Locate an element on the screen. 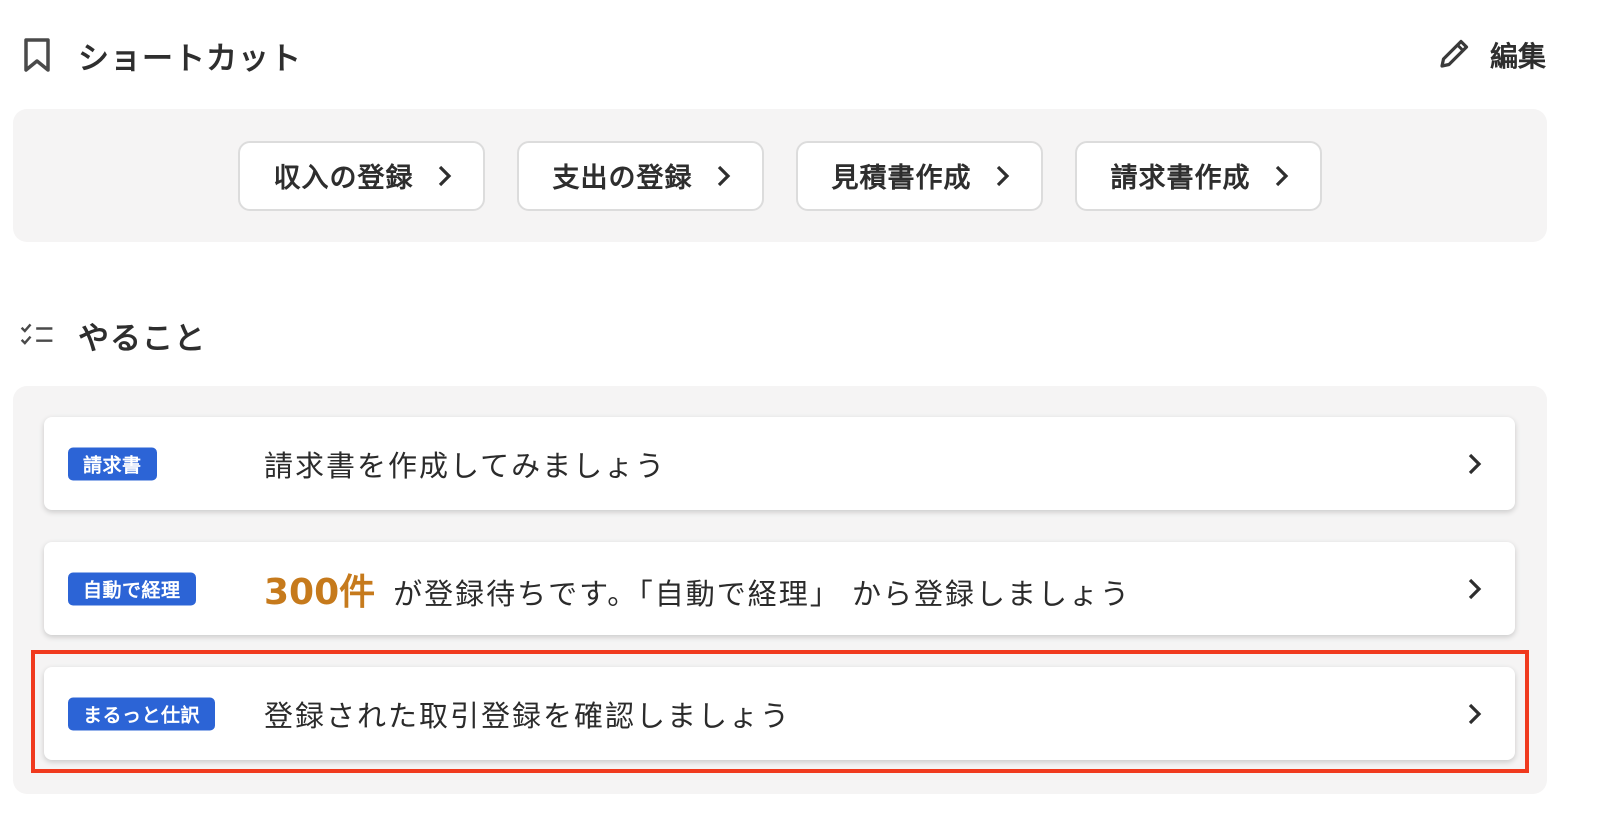 The image size is (1604, 830). shortcuts-title: ショートカット is located at coordinates (190, 58).